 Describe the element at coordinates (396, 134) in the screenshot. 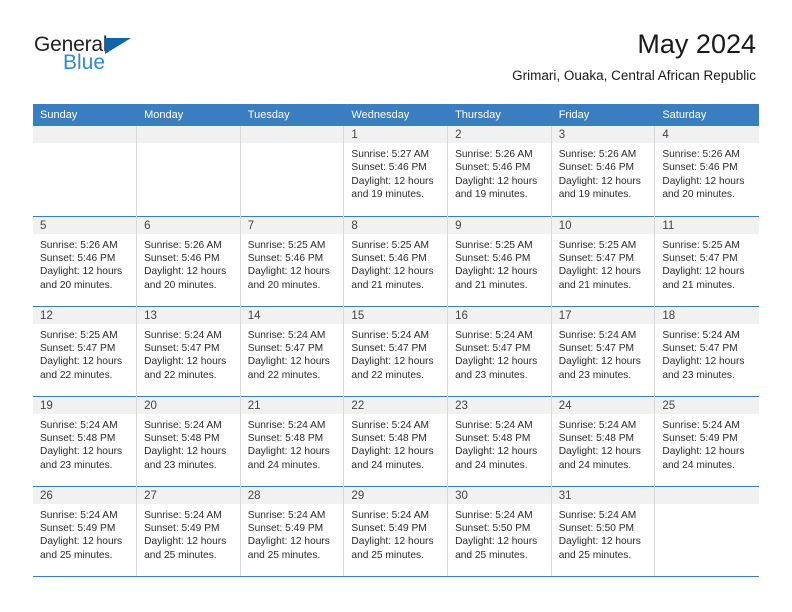

I see `day-number: 1` at that location.